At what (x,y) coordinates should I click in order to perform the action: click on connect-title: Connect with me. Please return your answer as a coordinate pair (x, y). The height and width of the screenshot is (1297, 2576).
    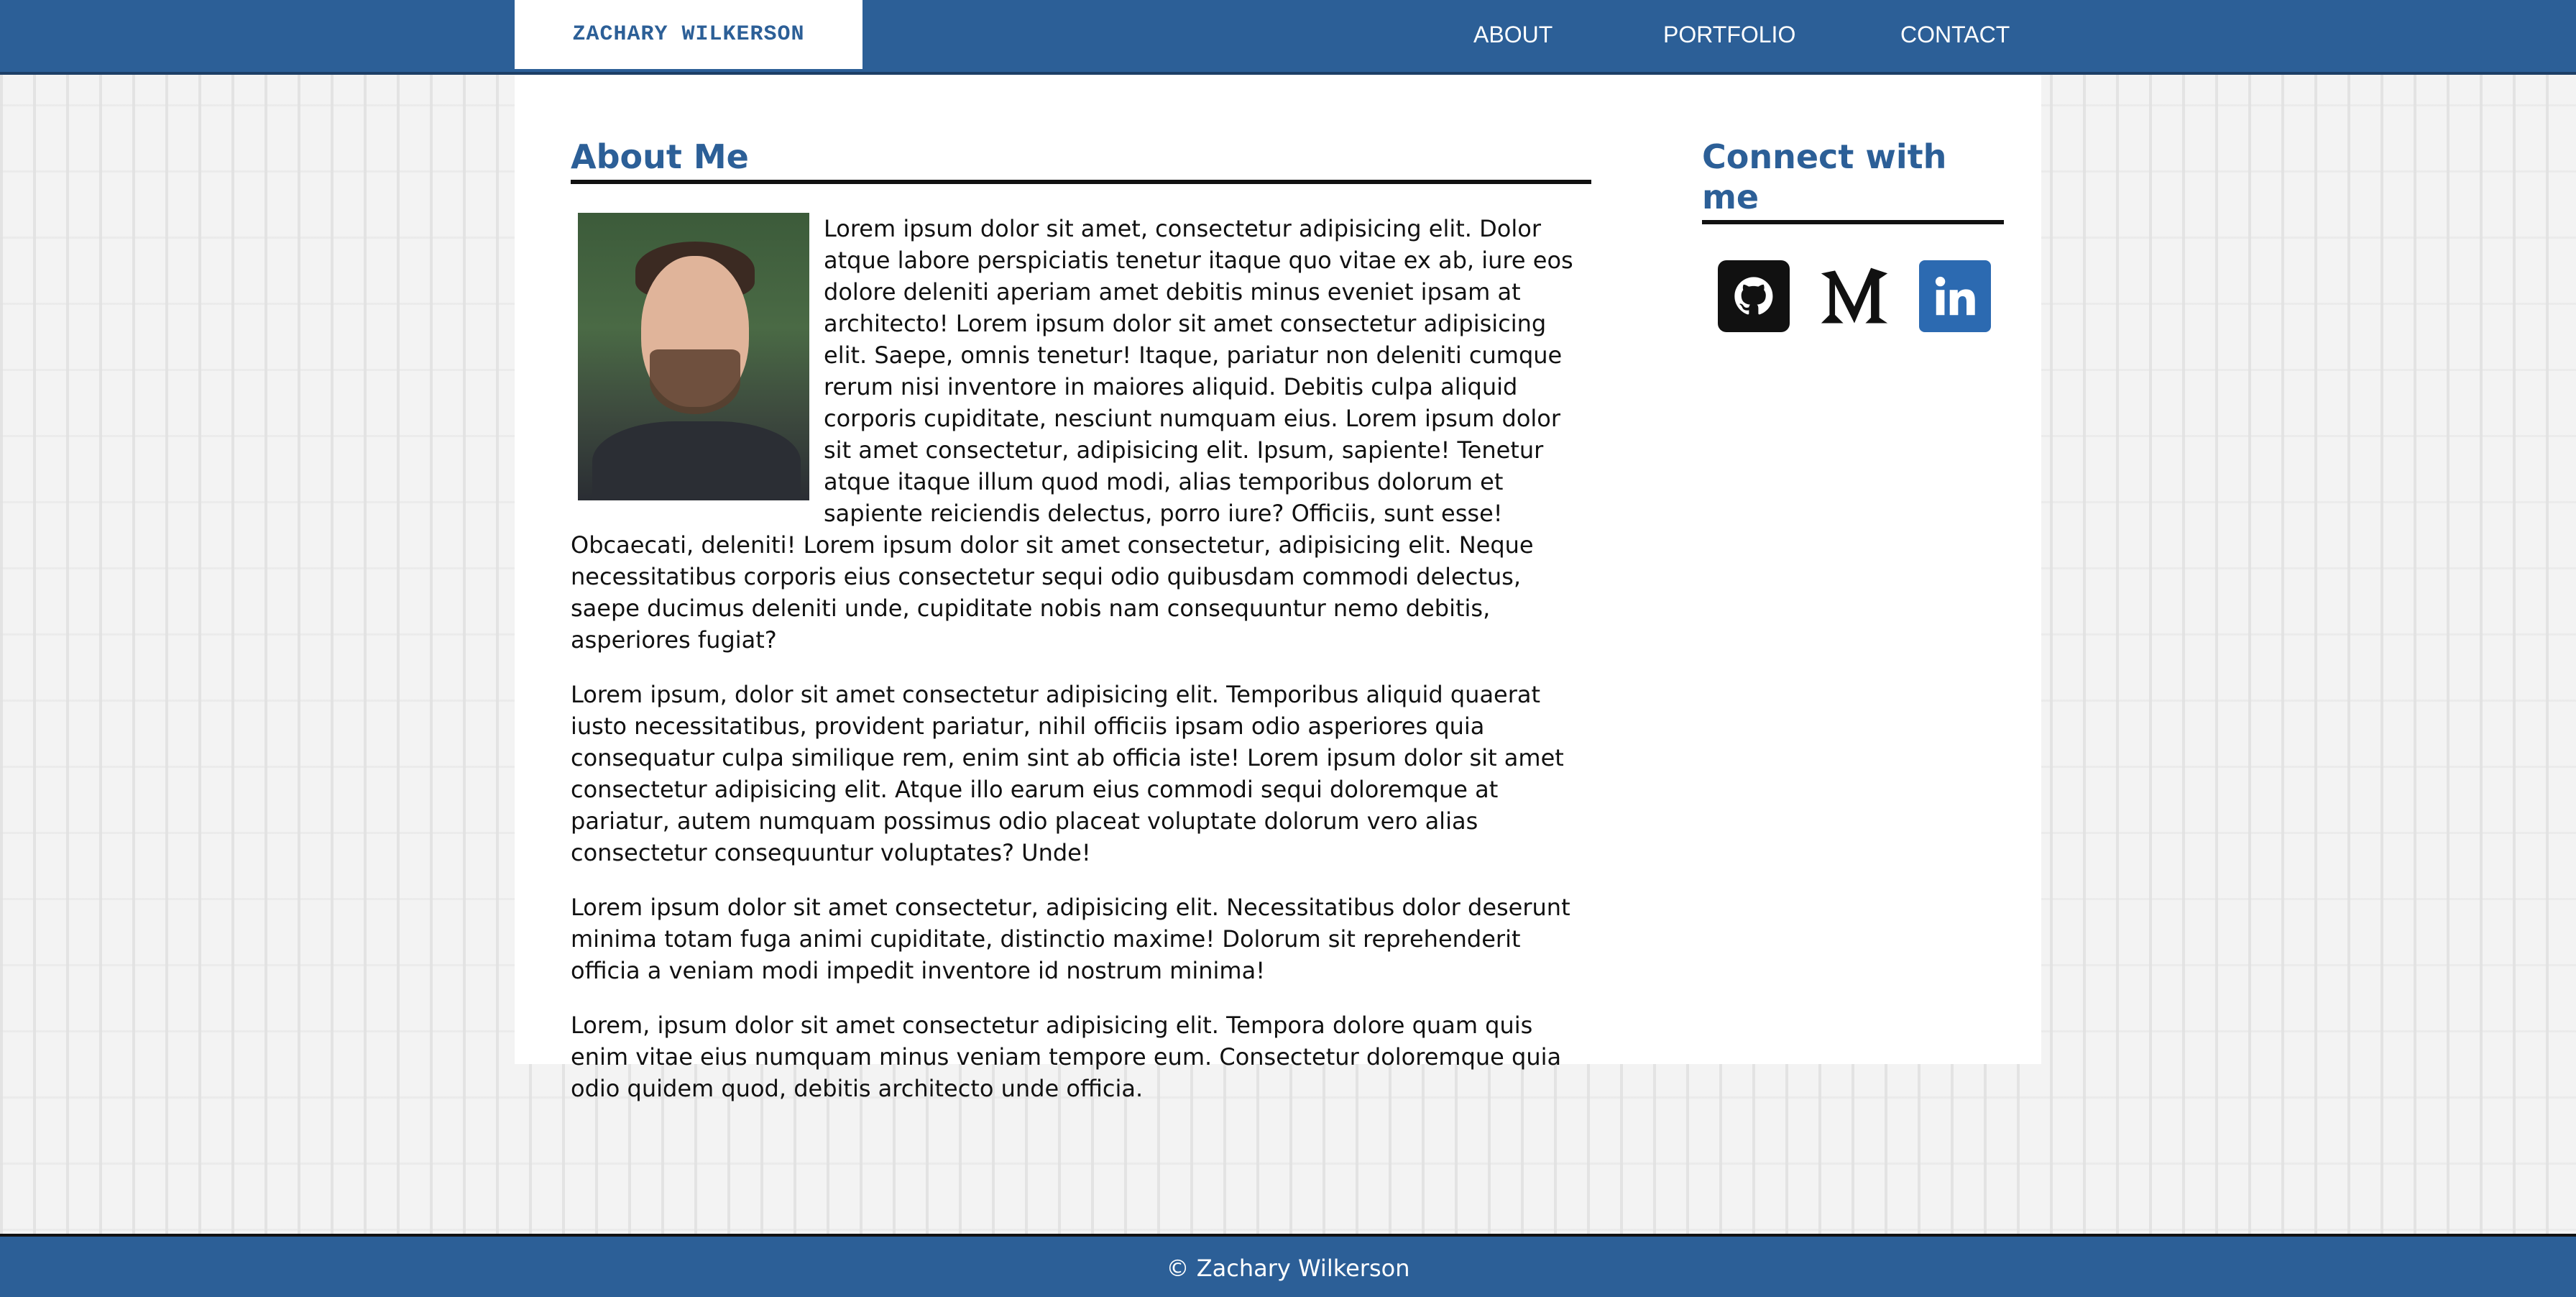
    Looking at the image, I should click on (1853, 181).